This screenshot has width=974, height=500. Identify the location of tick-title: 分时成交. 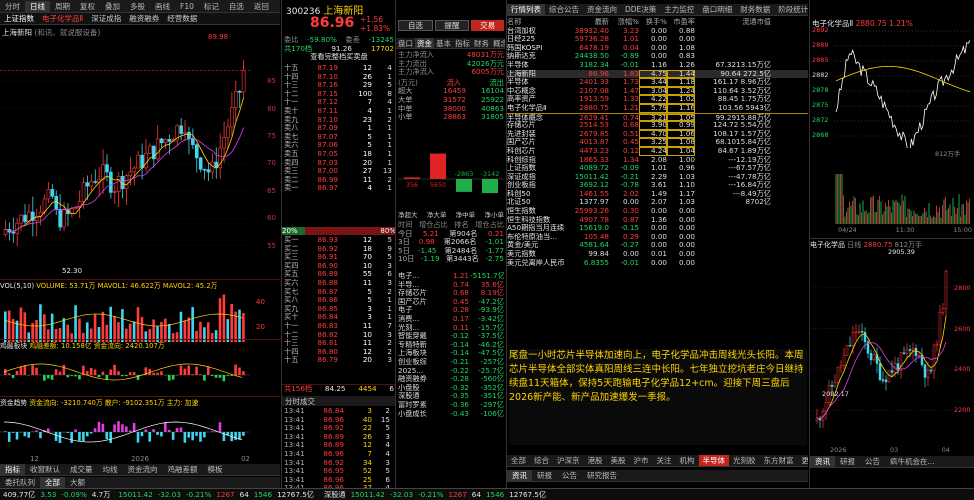
(338, 401).